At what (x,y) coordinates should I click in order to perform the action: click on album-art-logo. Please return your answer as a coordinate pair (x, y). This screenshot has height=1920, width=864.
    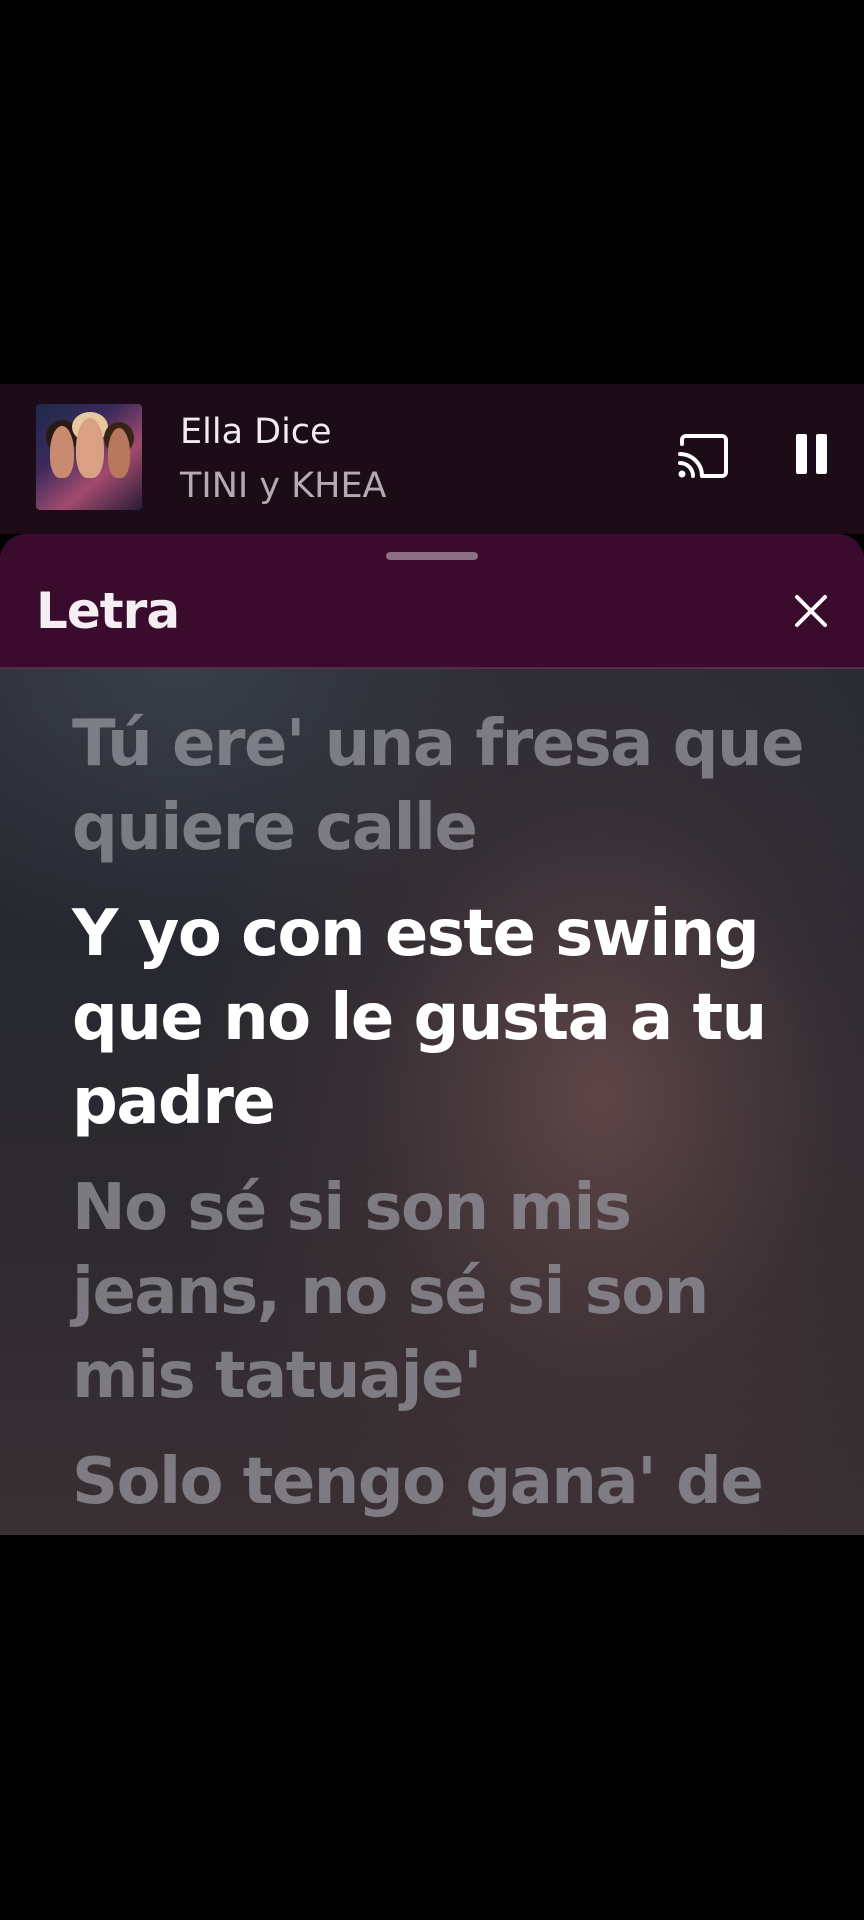
    Looking at the image, I should click on (89, 489).